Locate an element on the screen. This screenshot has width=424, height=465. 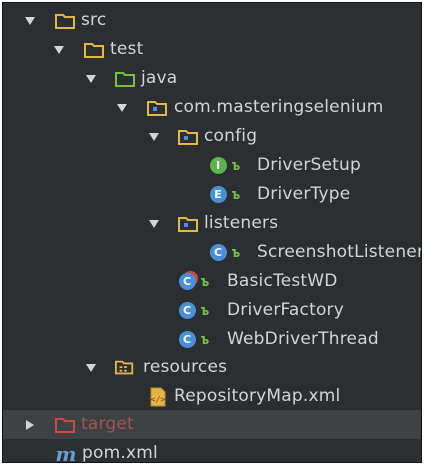
interface-icon: I is located at coordinates (218, 166).